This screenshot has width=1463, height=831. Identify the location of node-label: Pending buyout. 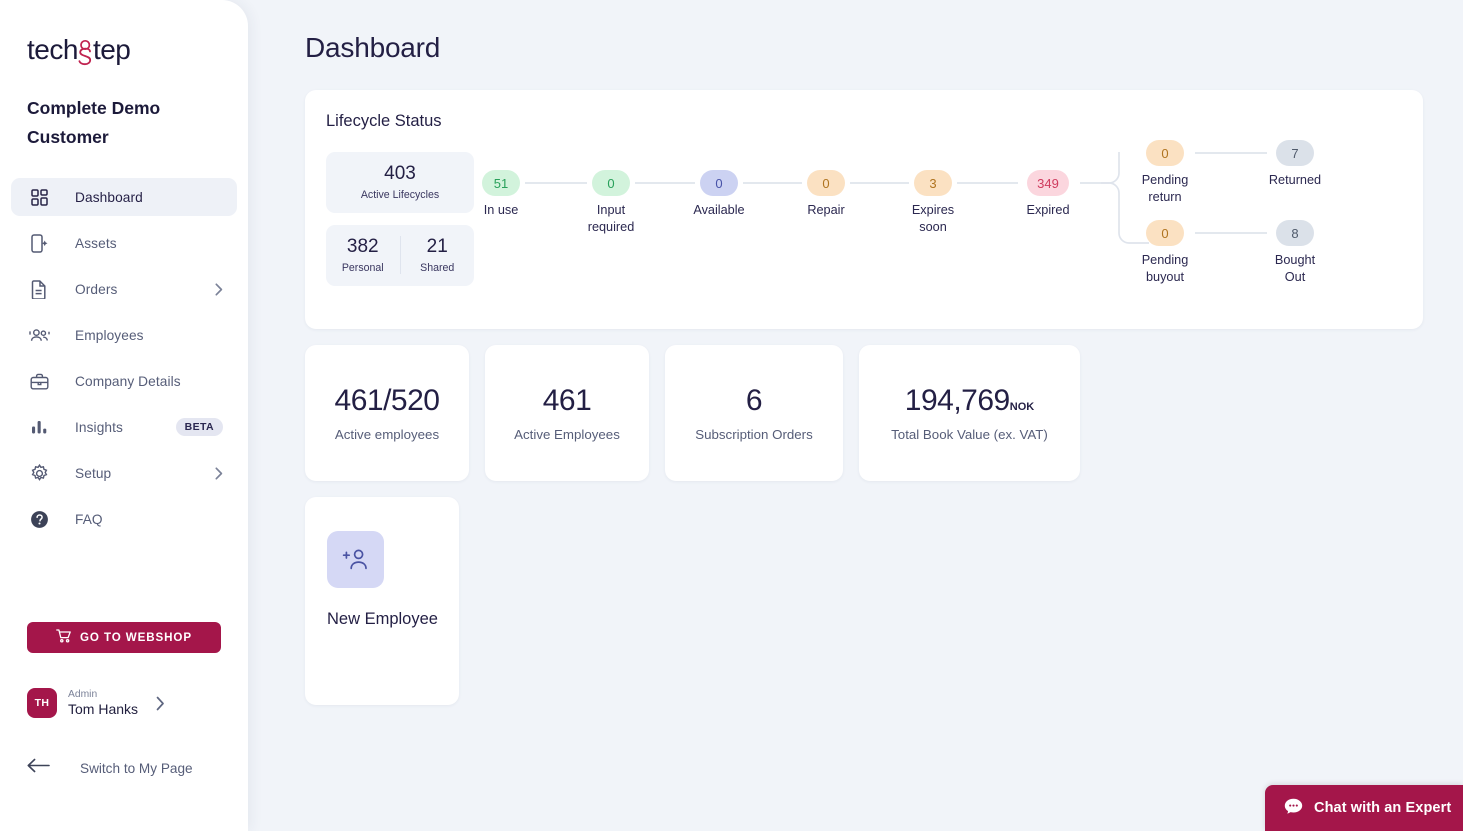
(1165, 268).